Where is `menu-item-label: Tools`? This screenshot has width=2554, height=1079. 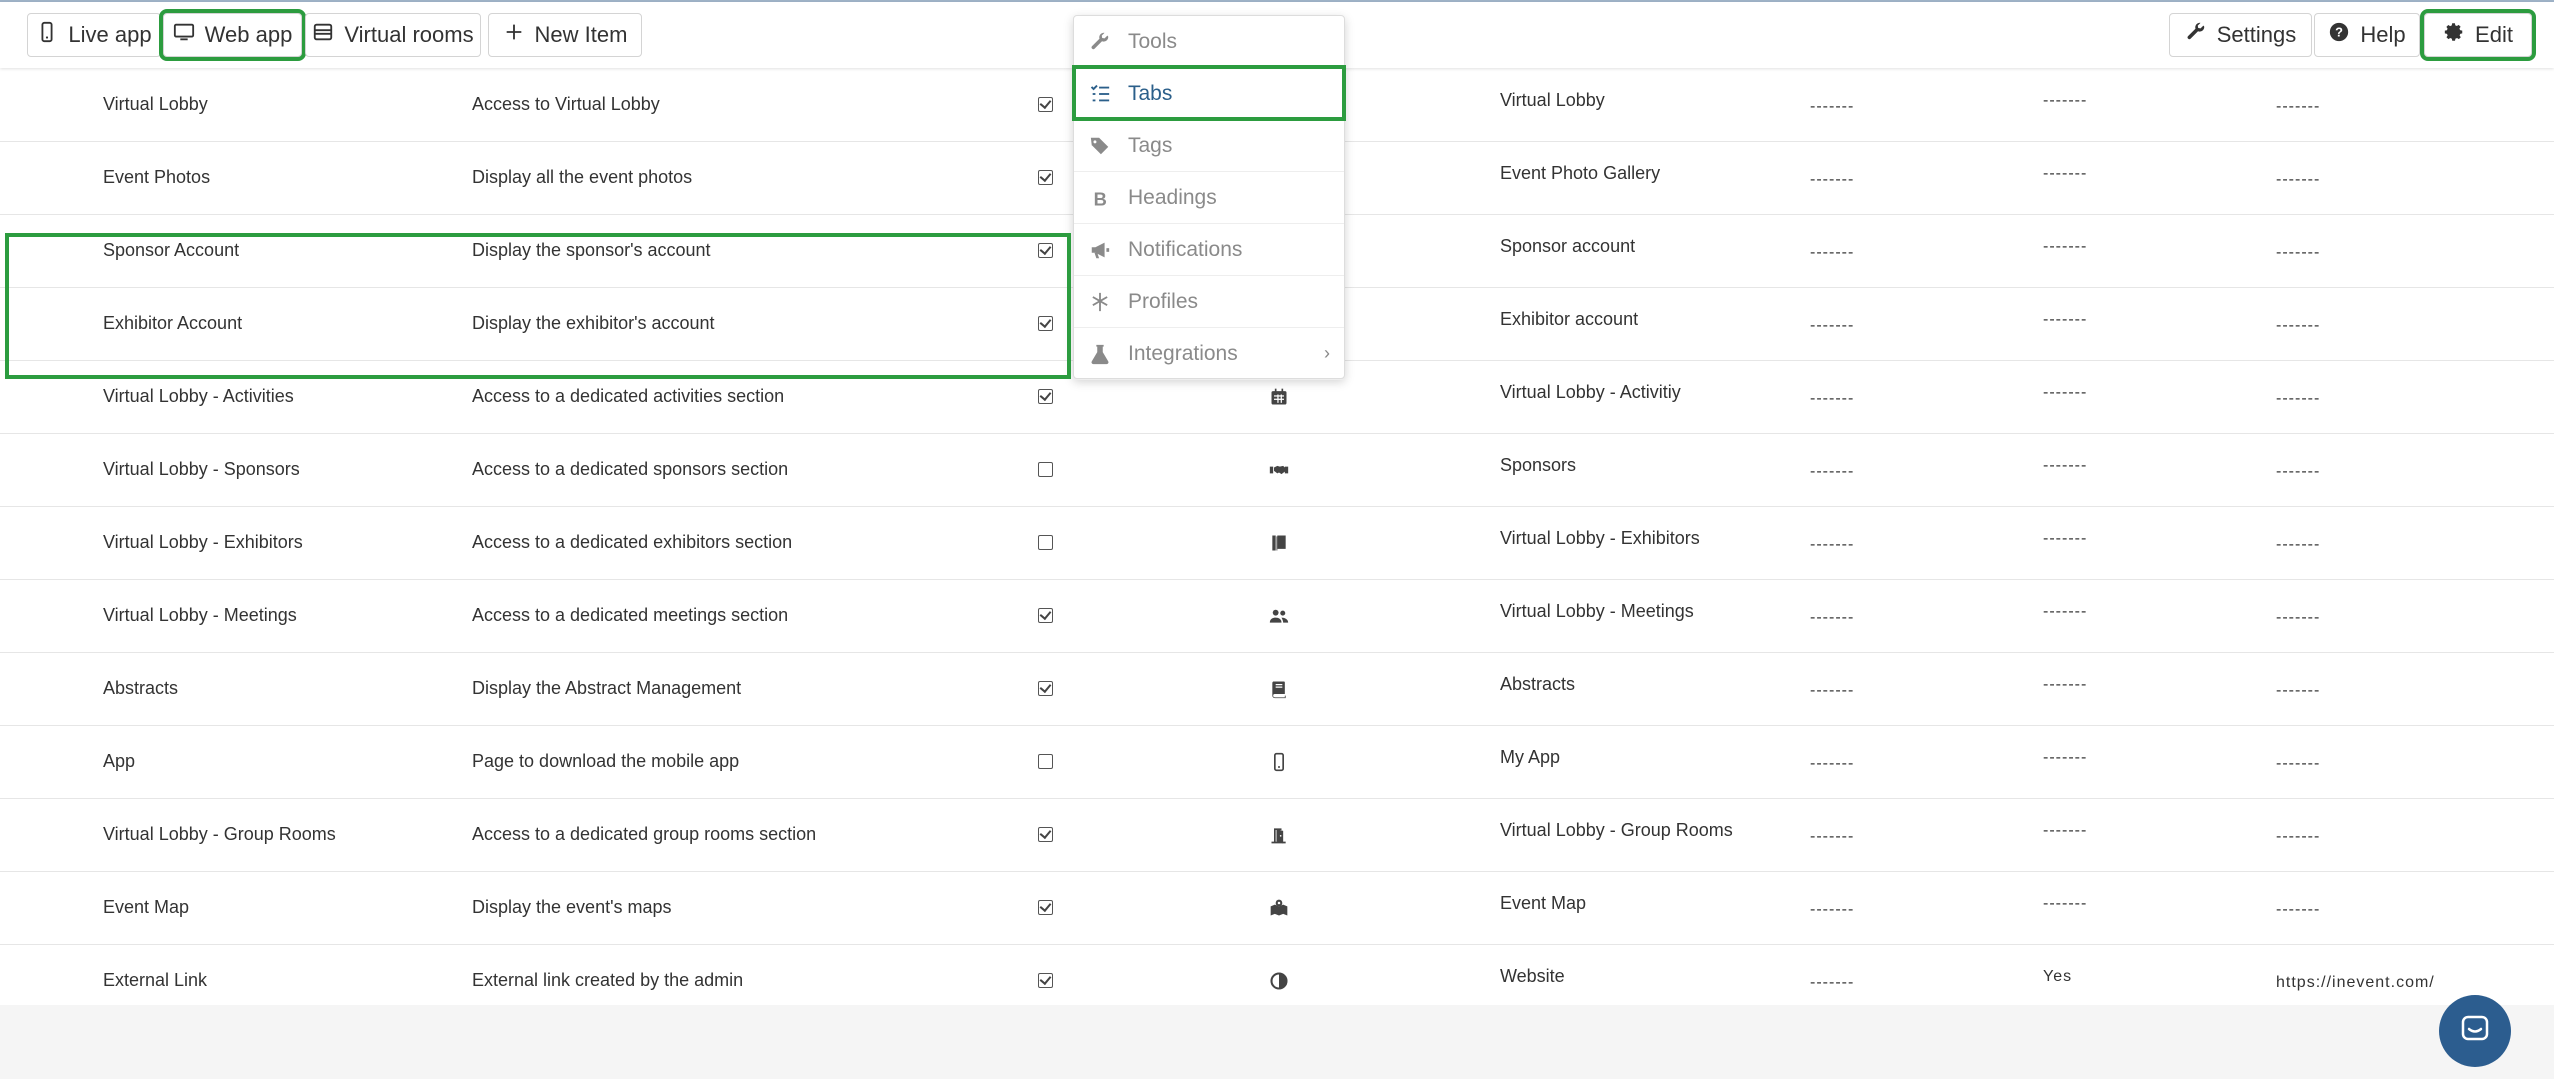
menu-item-label: Tools is located at coordinates (1153, 41).